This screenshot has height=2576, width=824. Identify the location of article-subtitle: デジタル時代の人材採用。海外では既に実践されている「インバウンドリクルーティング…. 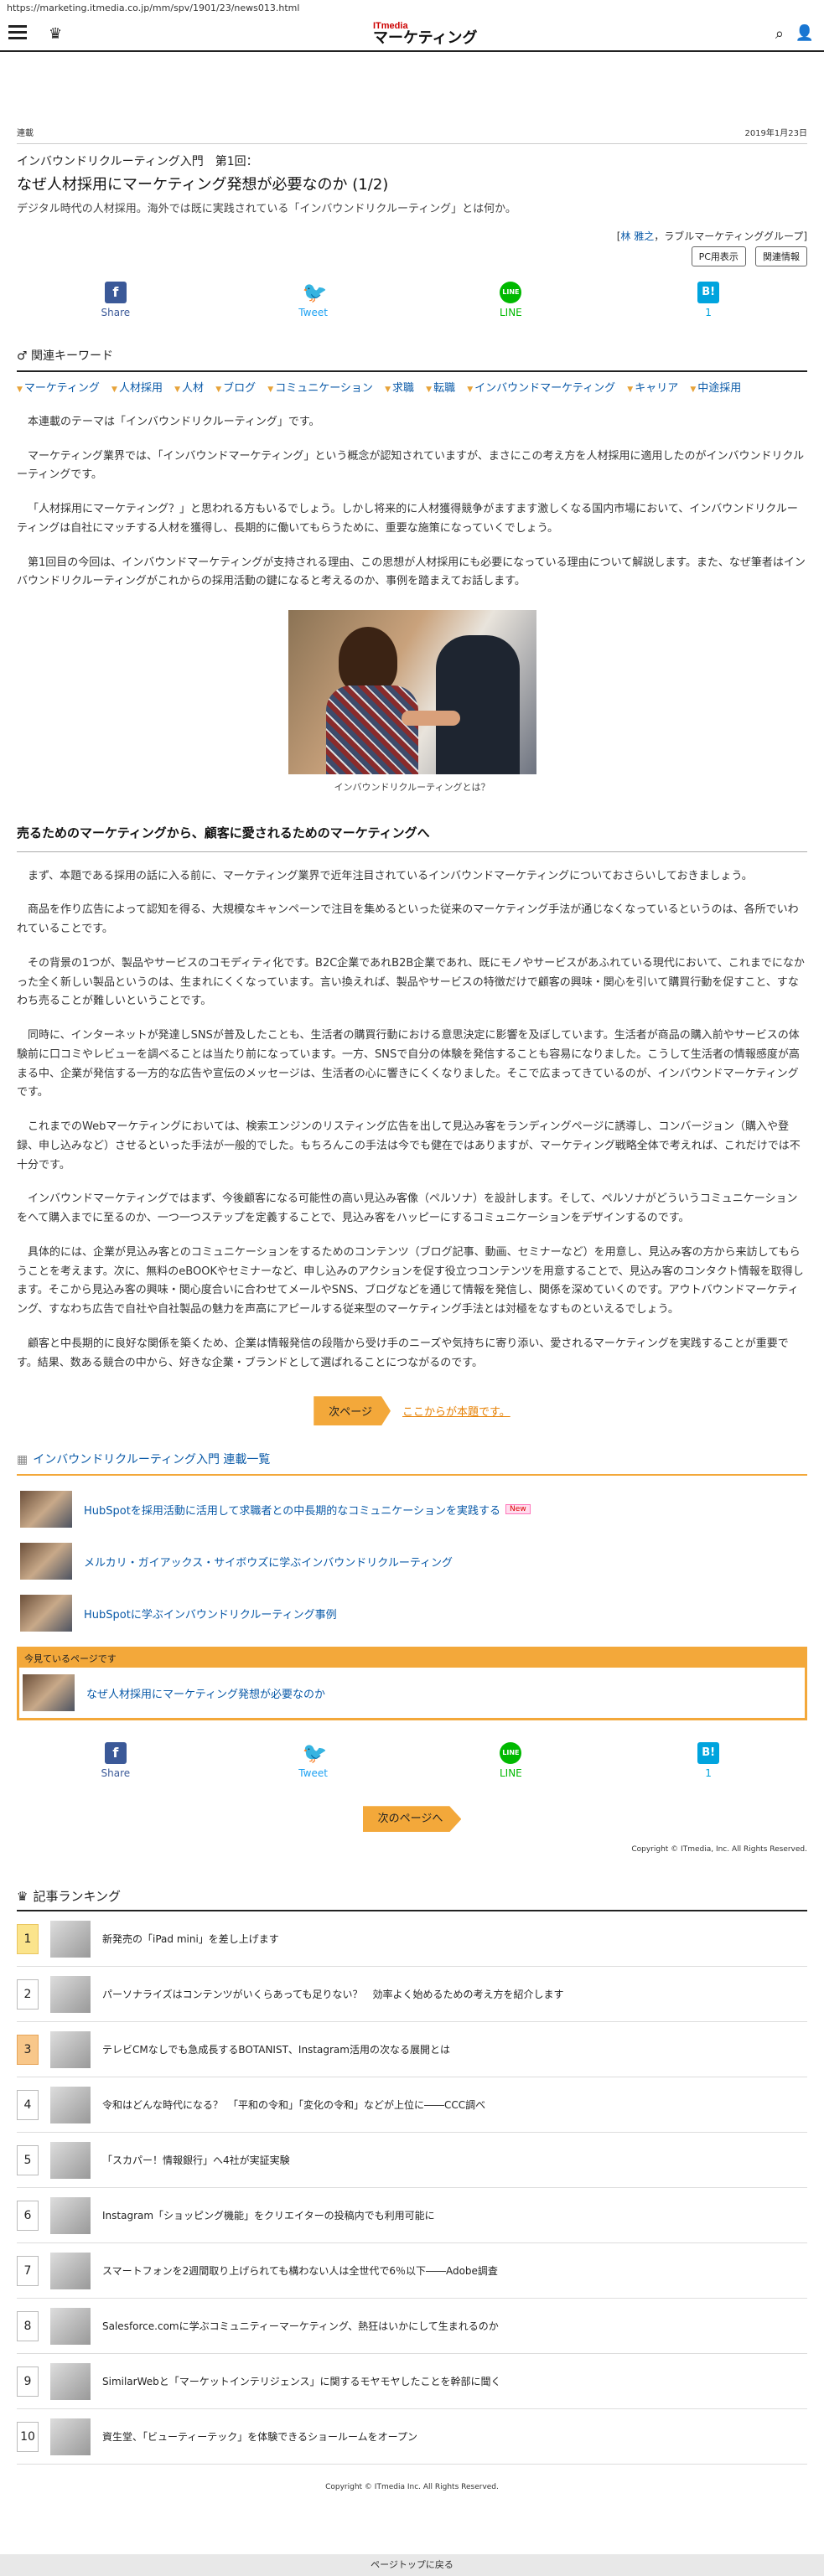
(266, 209).